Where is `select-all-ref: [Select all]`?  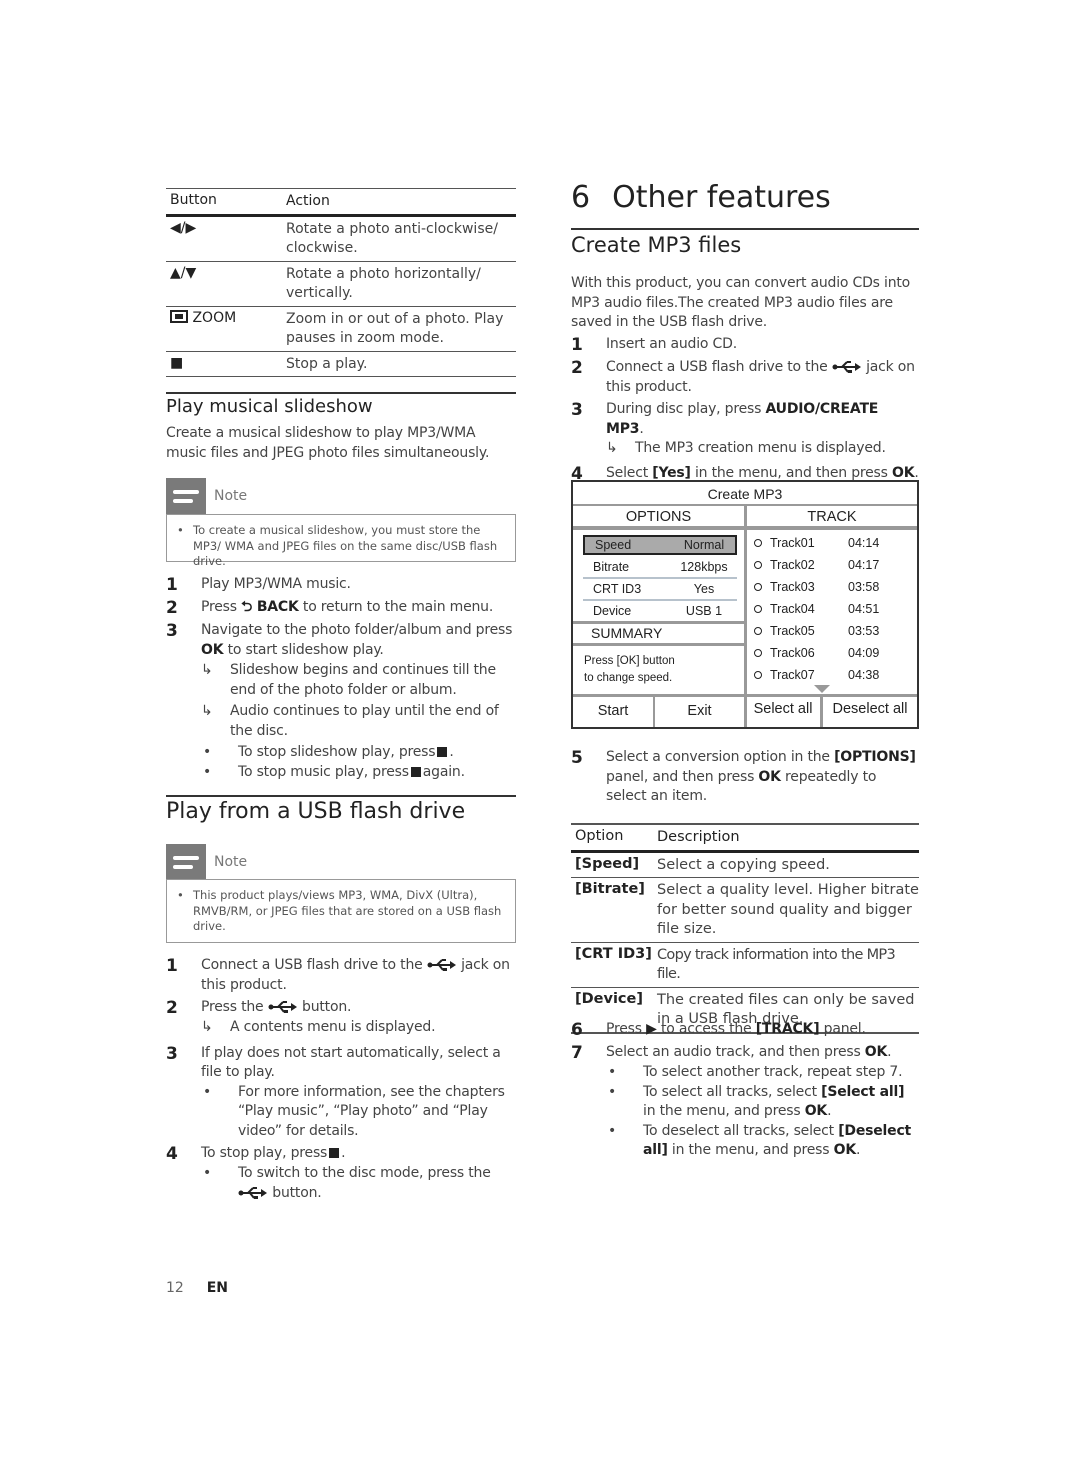
select-all-ref: [Select all] is located at coordinates (863, 1091).